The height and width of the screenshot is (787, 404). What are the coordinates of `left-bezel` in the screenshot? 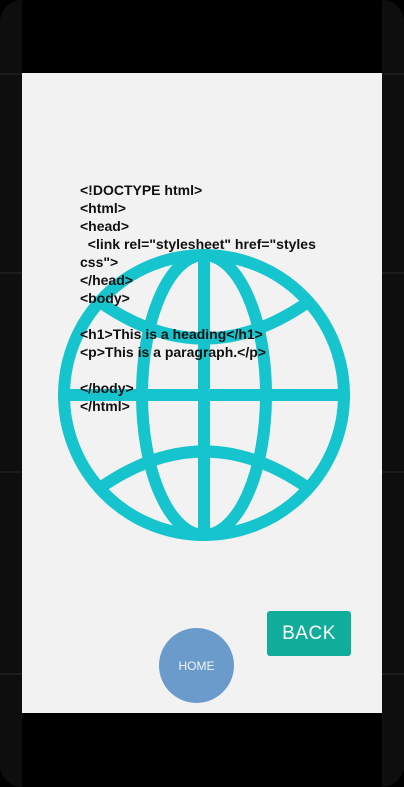 It's located at (11, 393).